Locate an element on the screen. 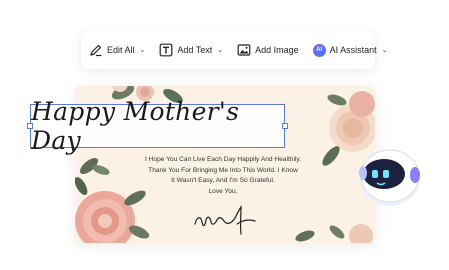 Image resolution: width=449 pixels, height=270 pixels. edit-all-label: Edit All is located at coordinates (121, 50).